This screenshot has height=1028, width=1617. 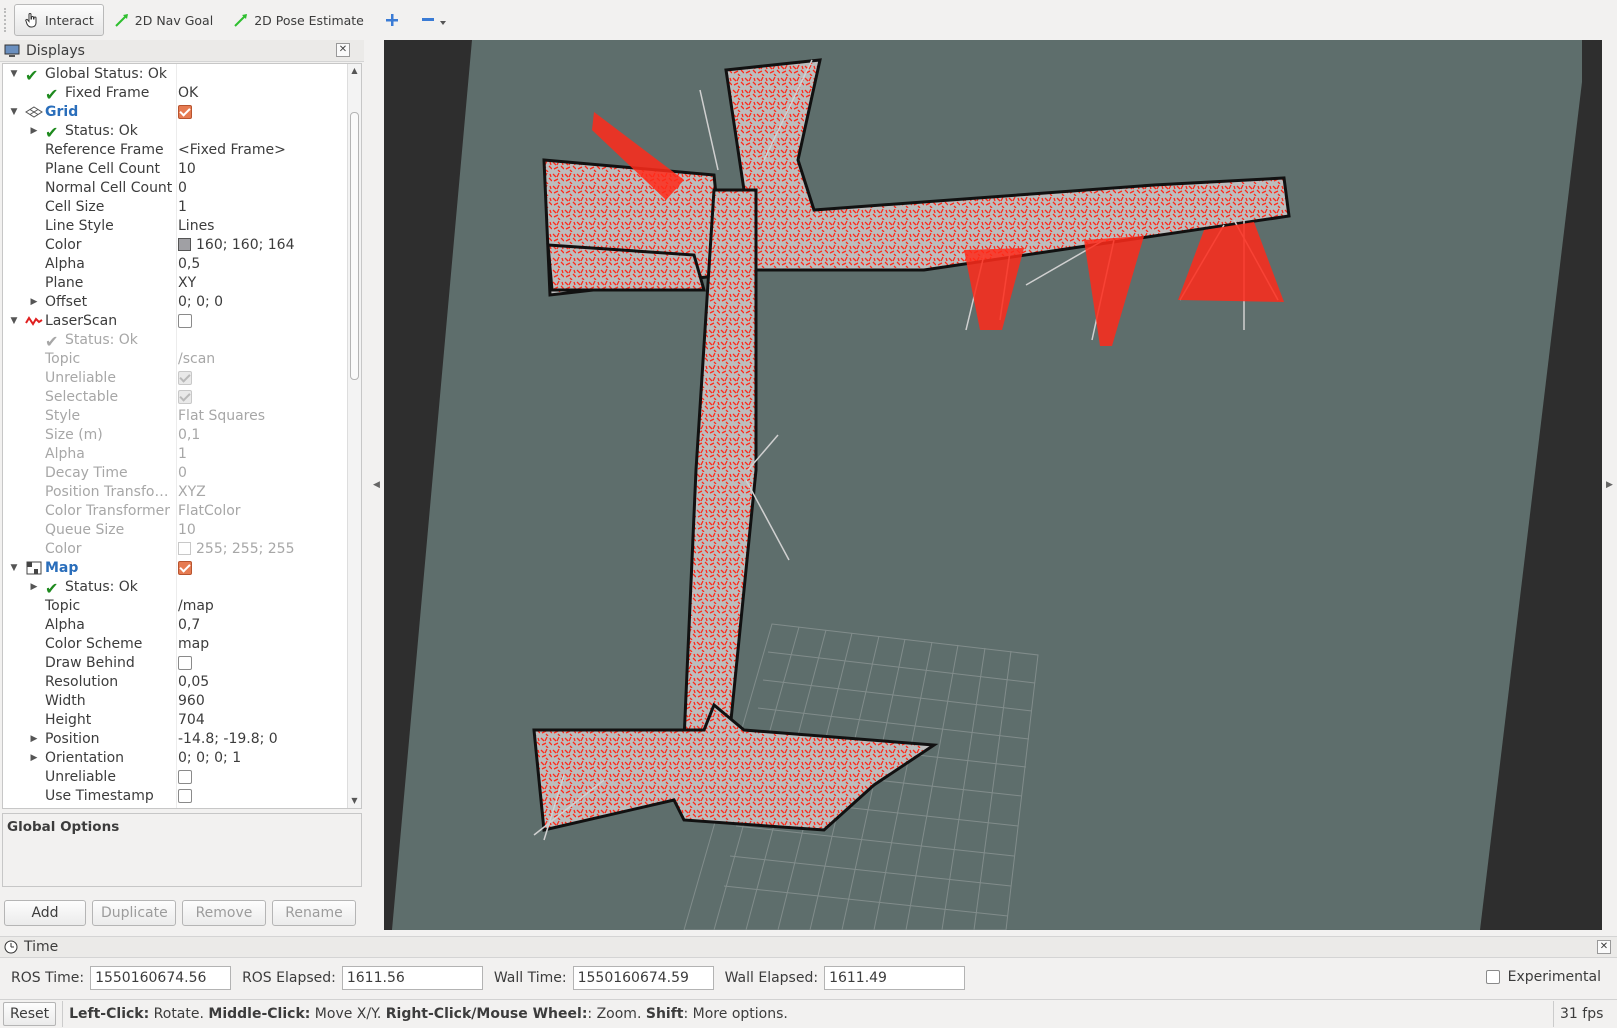 What do you see at coordinates (163, 20) in the screenshot?
I see `nav-goal-tool-button: 2D Nav Goal` at bounding box center [163, 20].